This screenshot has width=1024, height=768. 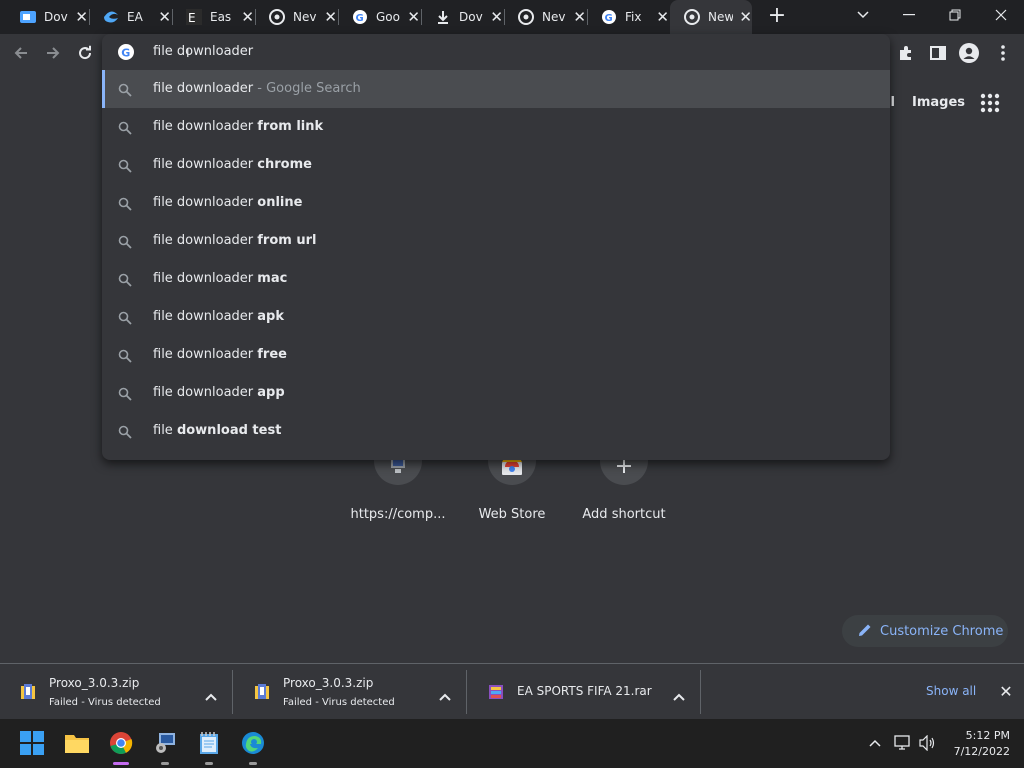 I want to click on new-tab-button: +, so click(x=777, y=16).